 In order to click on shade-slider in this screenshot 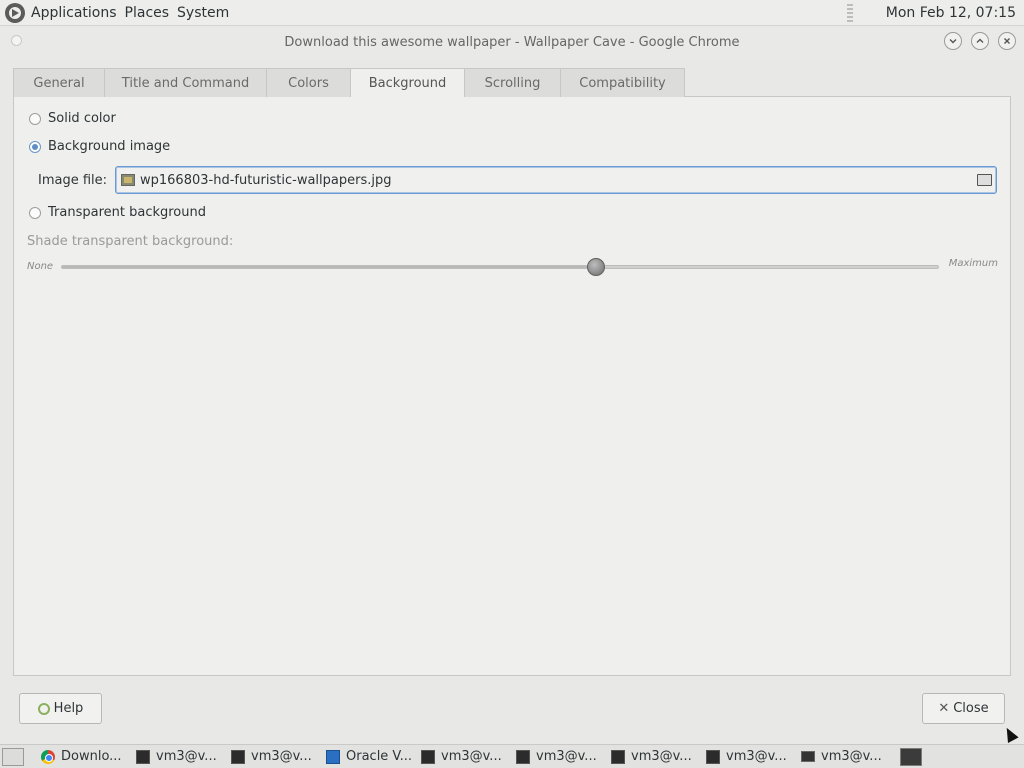, I will do `click(500, 267)`.